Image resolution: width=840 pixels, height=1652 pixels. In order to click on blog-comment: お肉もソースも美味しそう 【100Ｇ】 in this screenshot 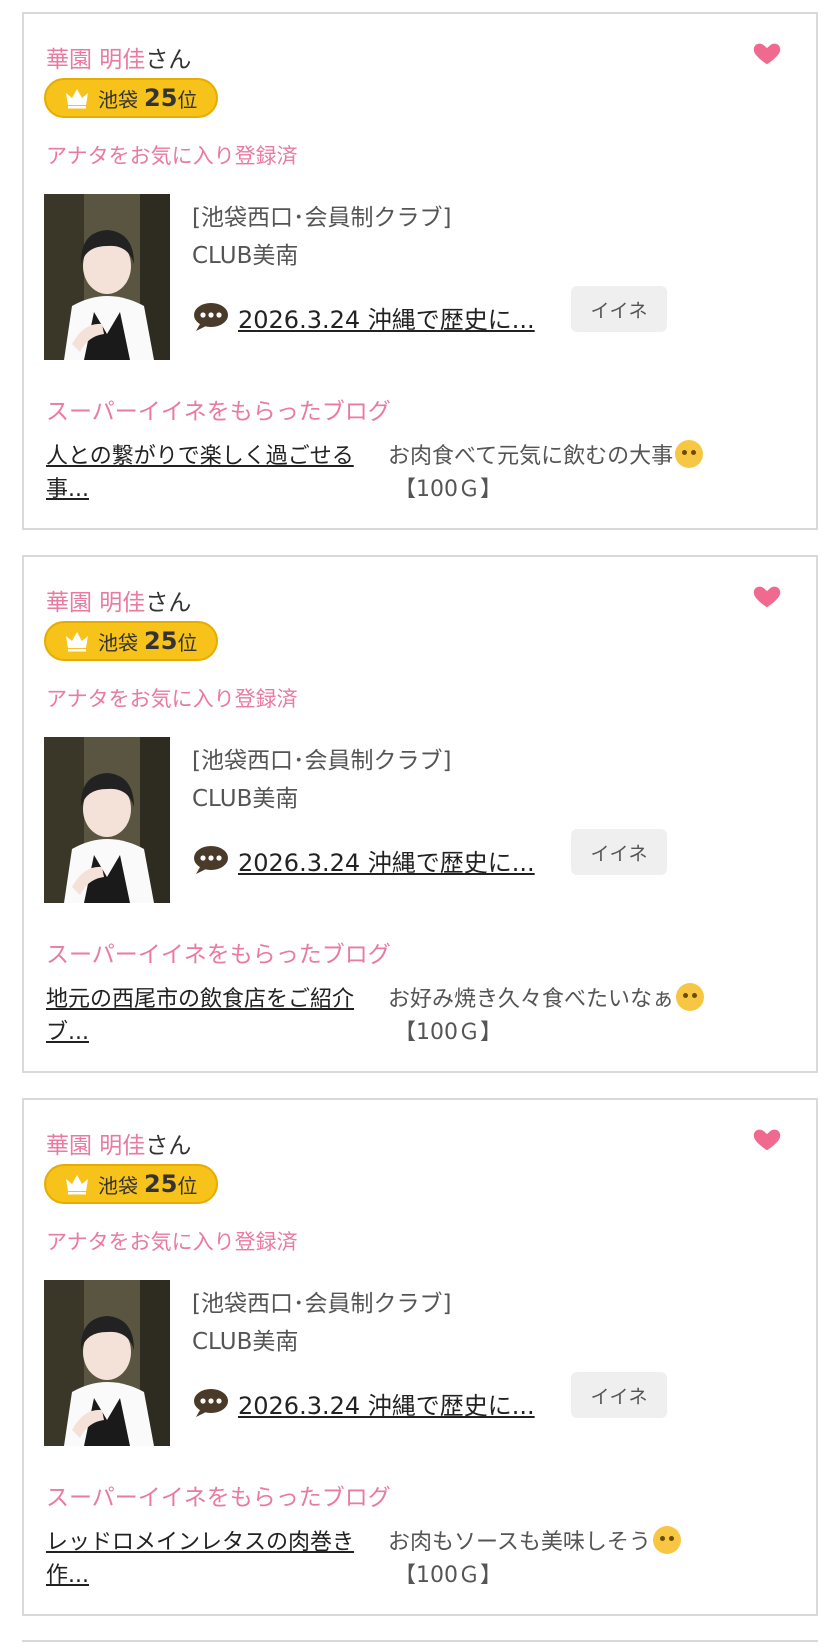, I will do `click(534, 1559)`.